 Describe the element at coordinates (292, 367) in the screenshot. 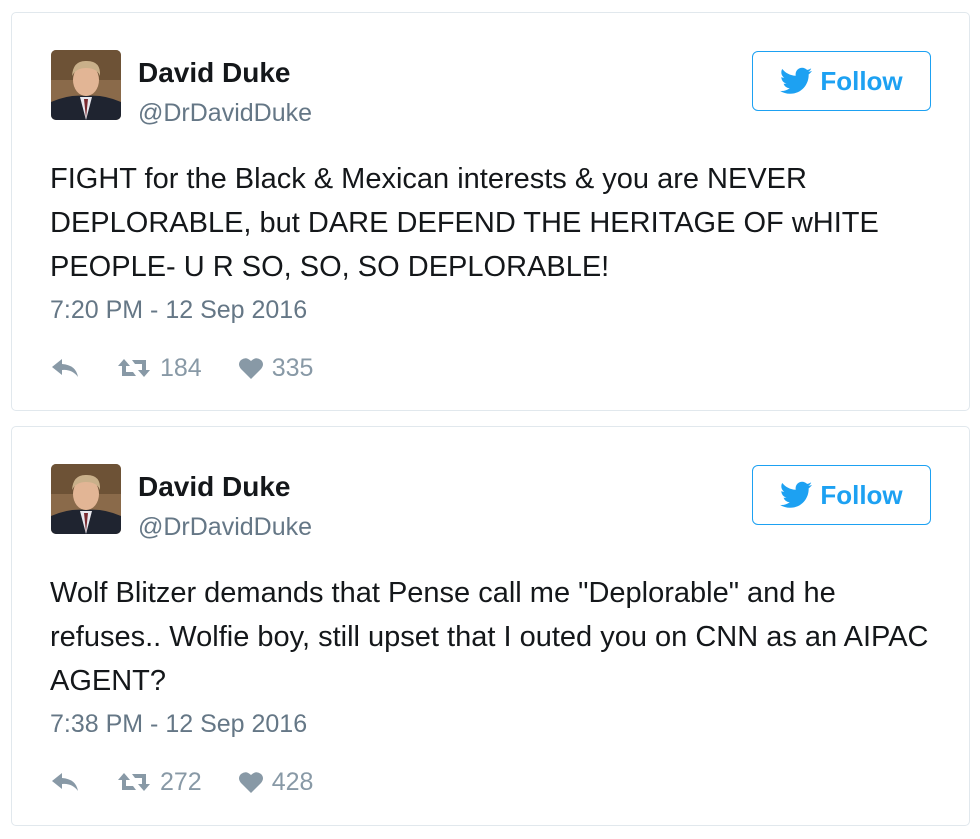

I see `like-count: 335` at that location.